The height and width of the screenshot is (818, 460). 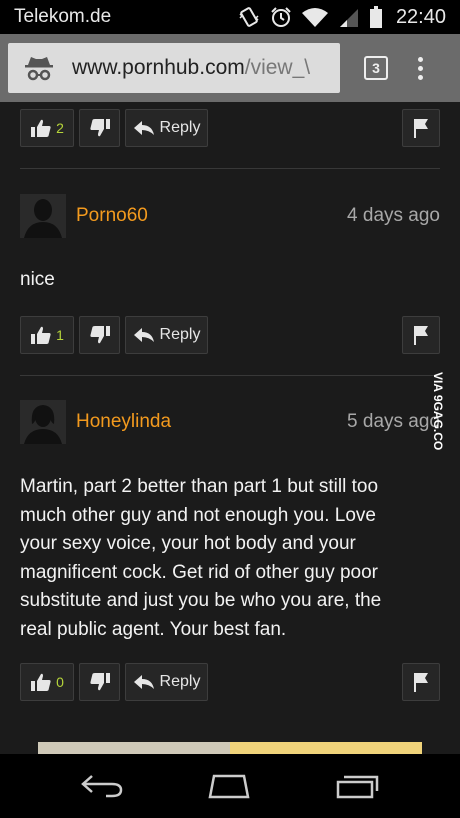 I want to click on comment-time: 4 days ago, so click(x=393, y=215).